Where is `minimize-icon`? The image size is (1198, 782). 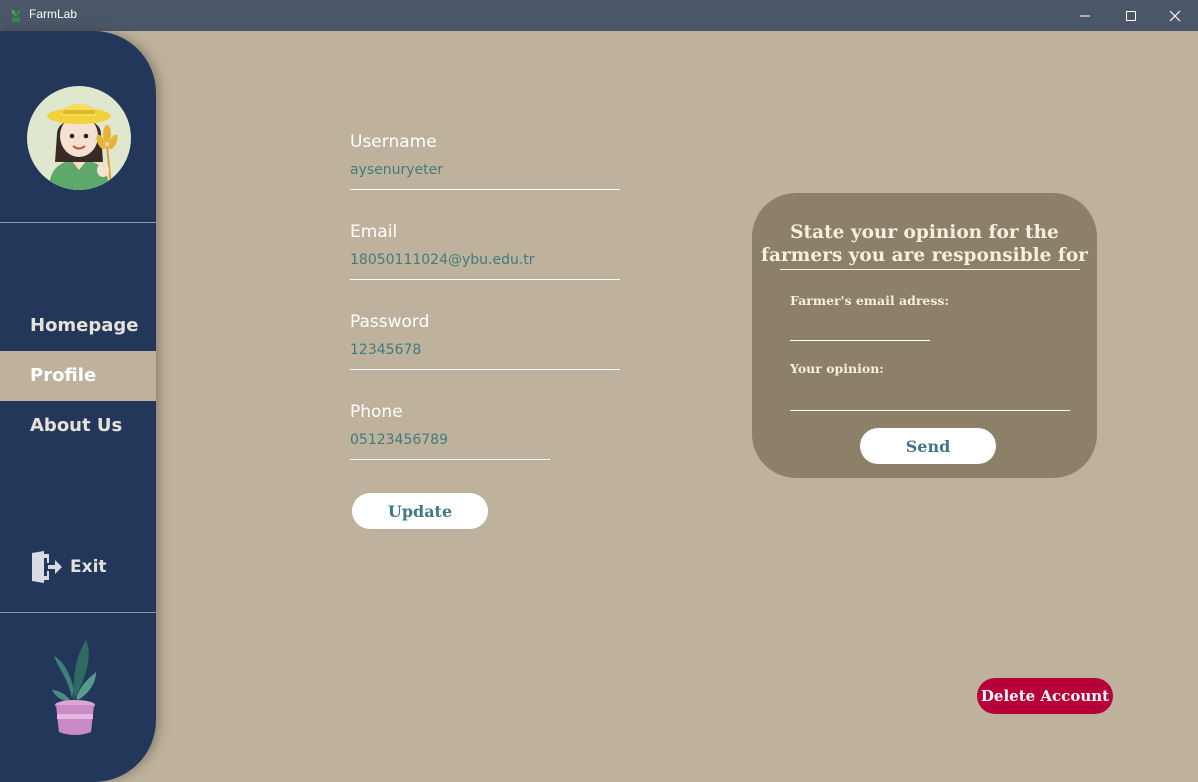 minimize-icon is located at coordinates (1085, 15).